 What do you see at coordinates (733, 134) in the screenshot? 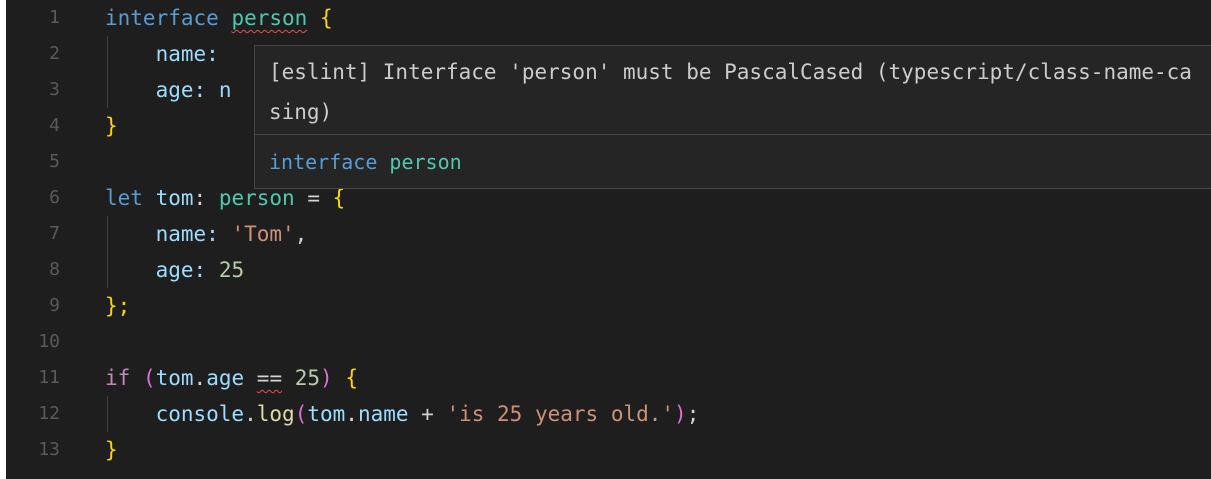
I see `tooltip-divider` at bounding box center [733, 134].